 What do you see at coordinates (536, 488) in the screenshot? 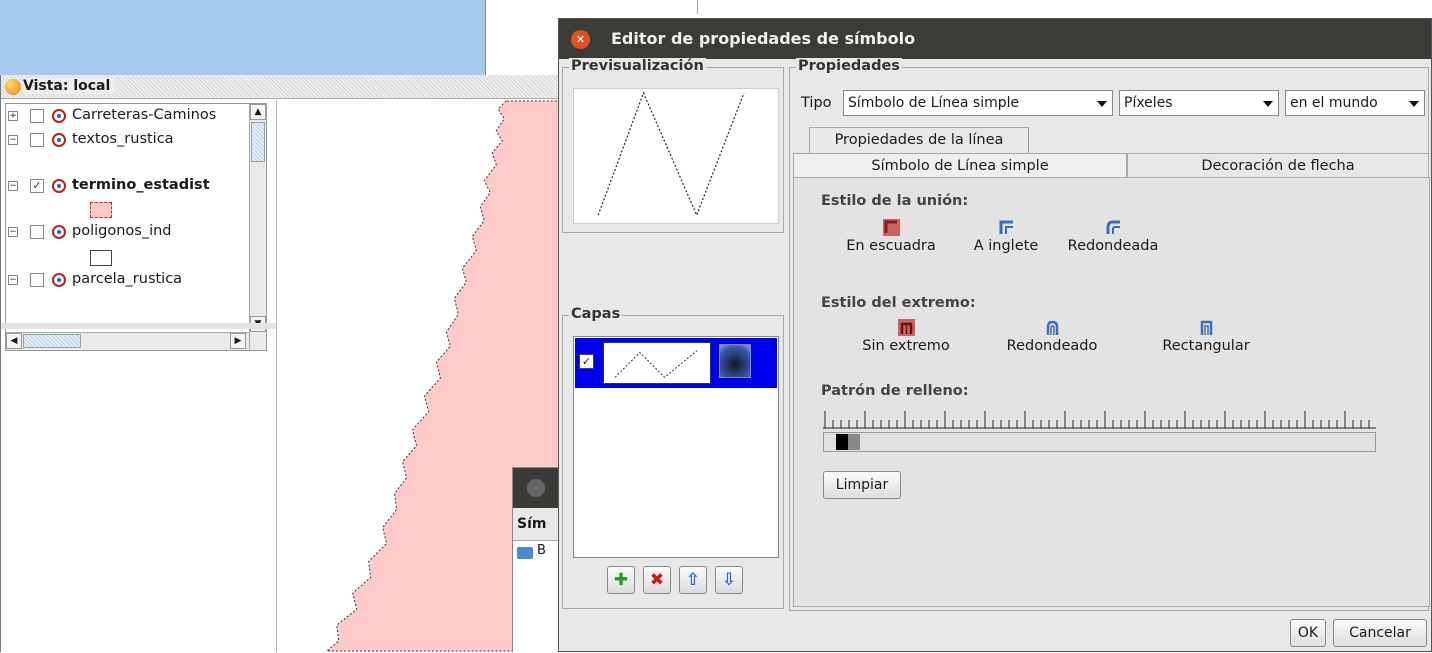
I see `close-icon` at bounding box center [536, 488].